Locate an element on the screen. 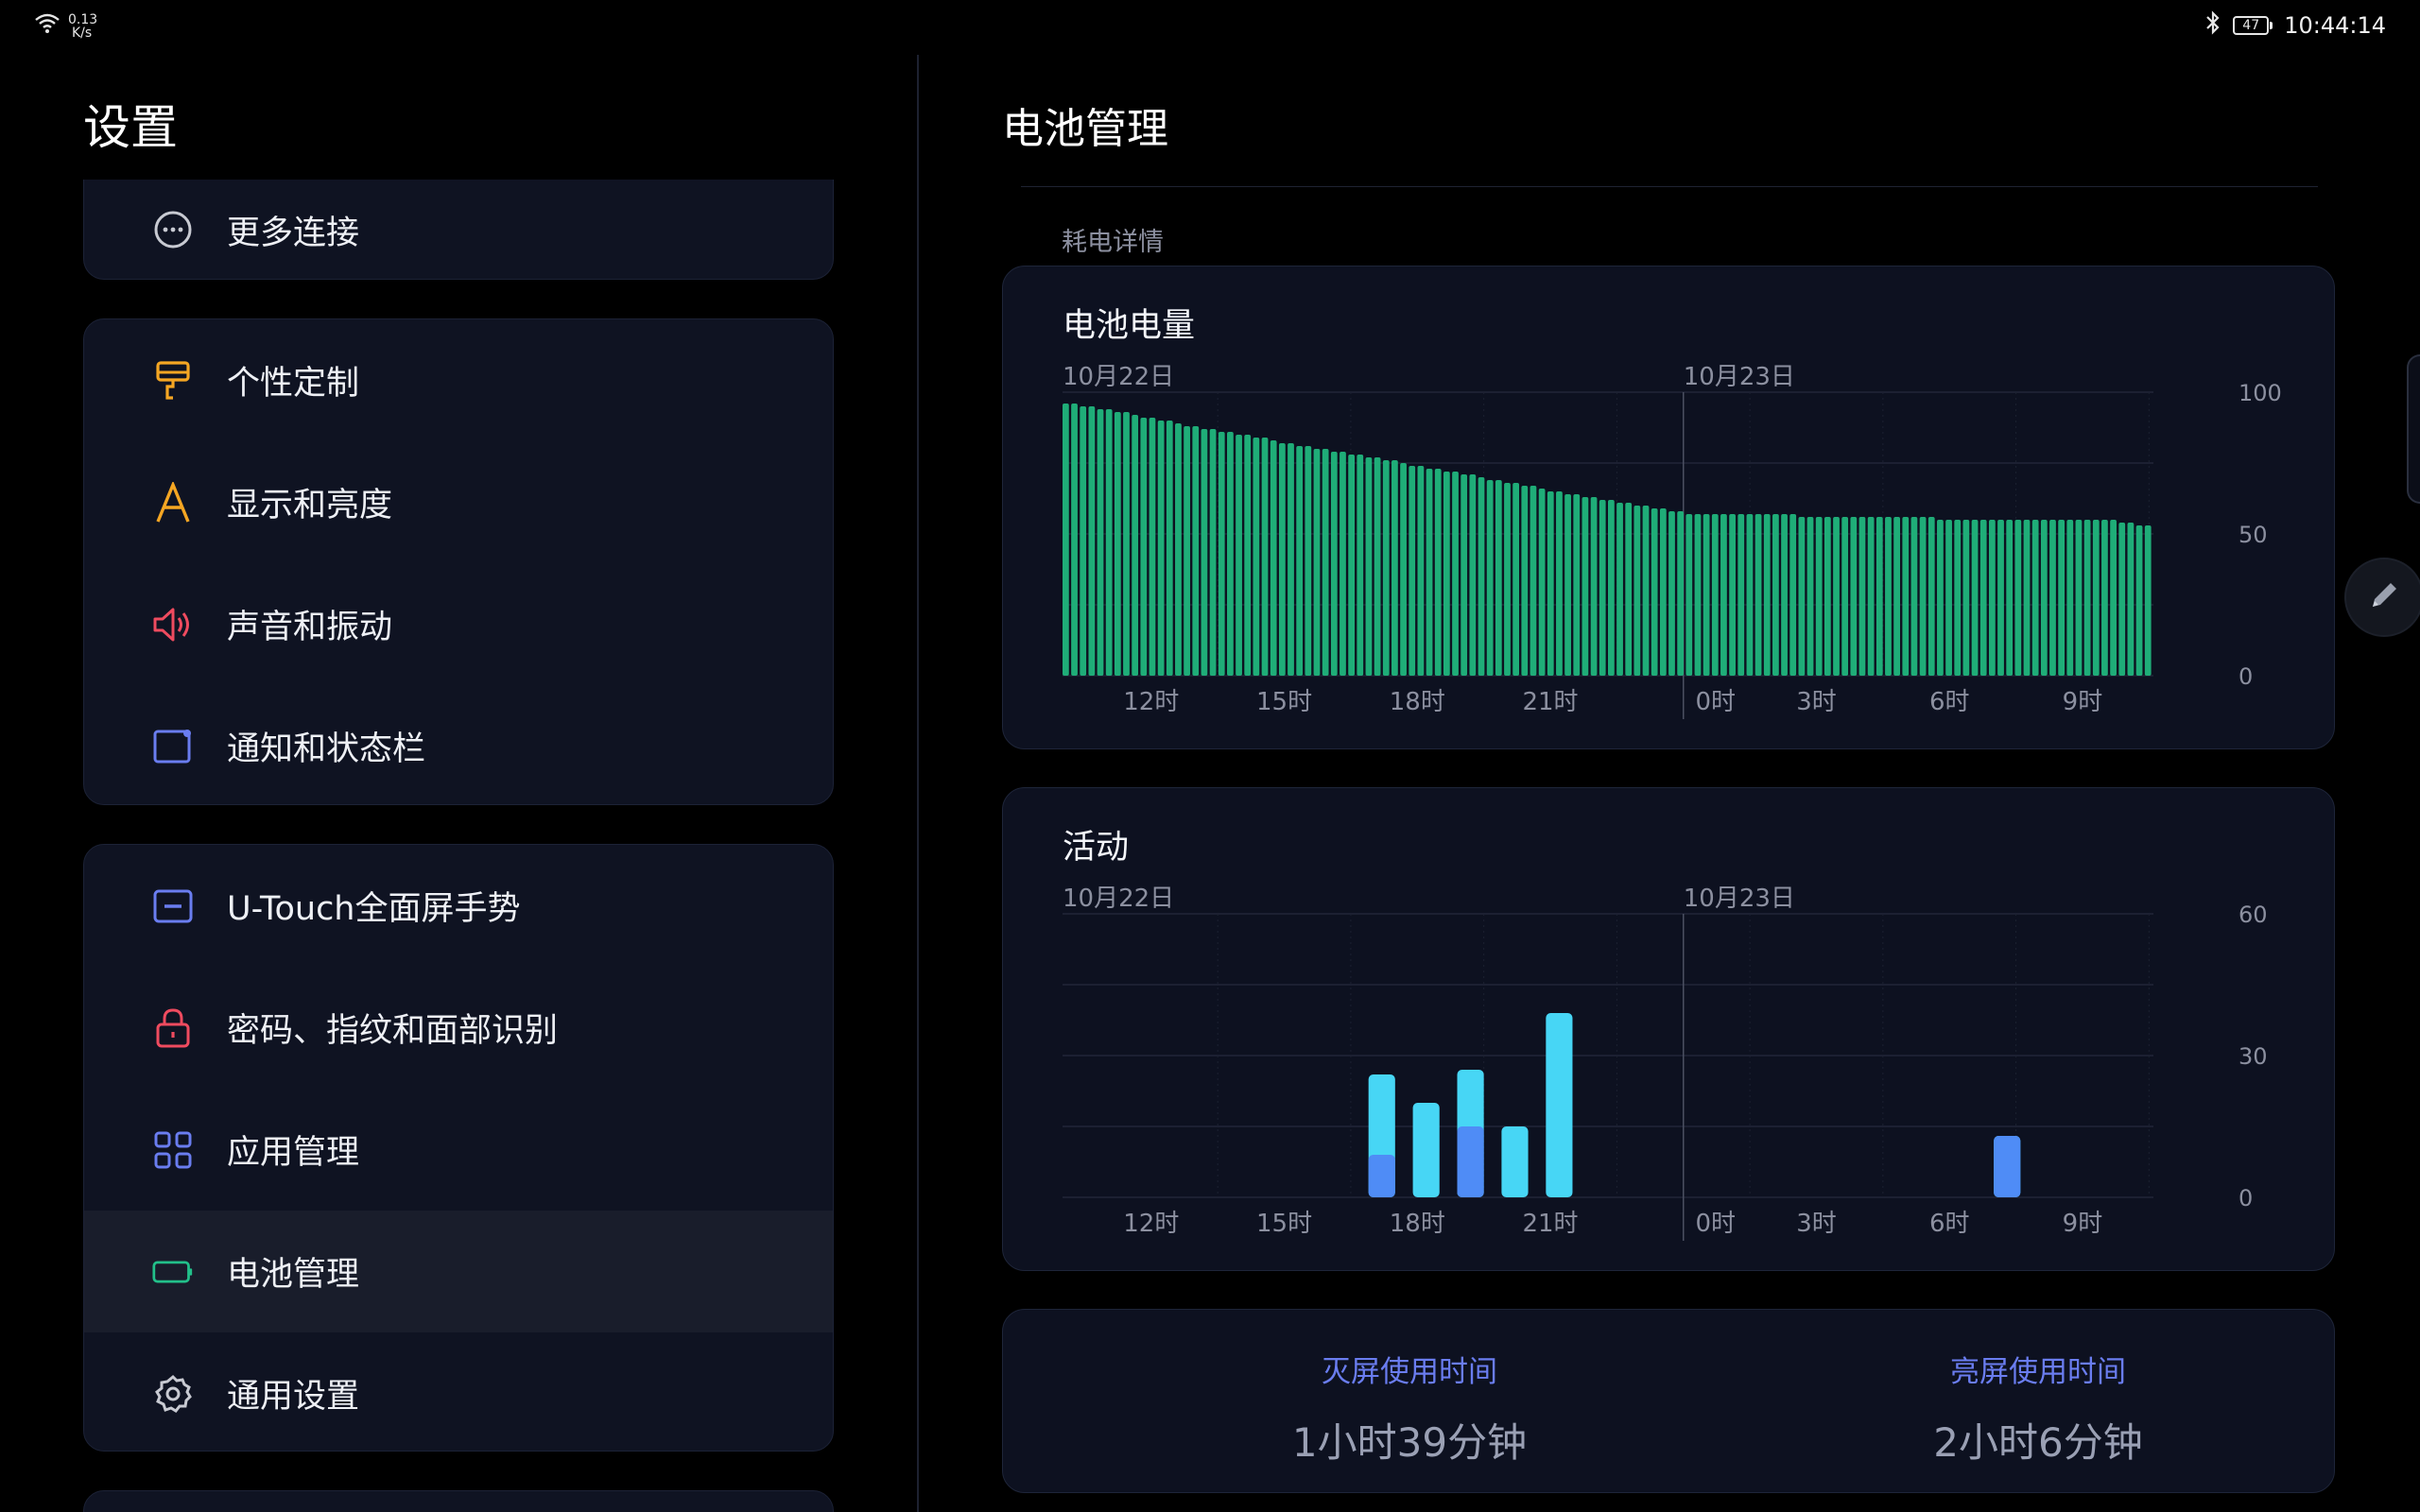  status-left: 0.13 K/s is located at coordinates (65, 25).